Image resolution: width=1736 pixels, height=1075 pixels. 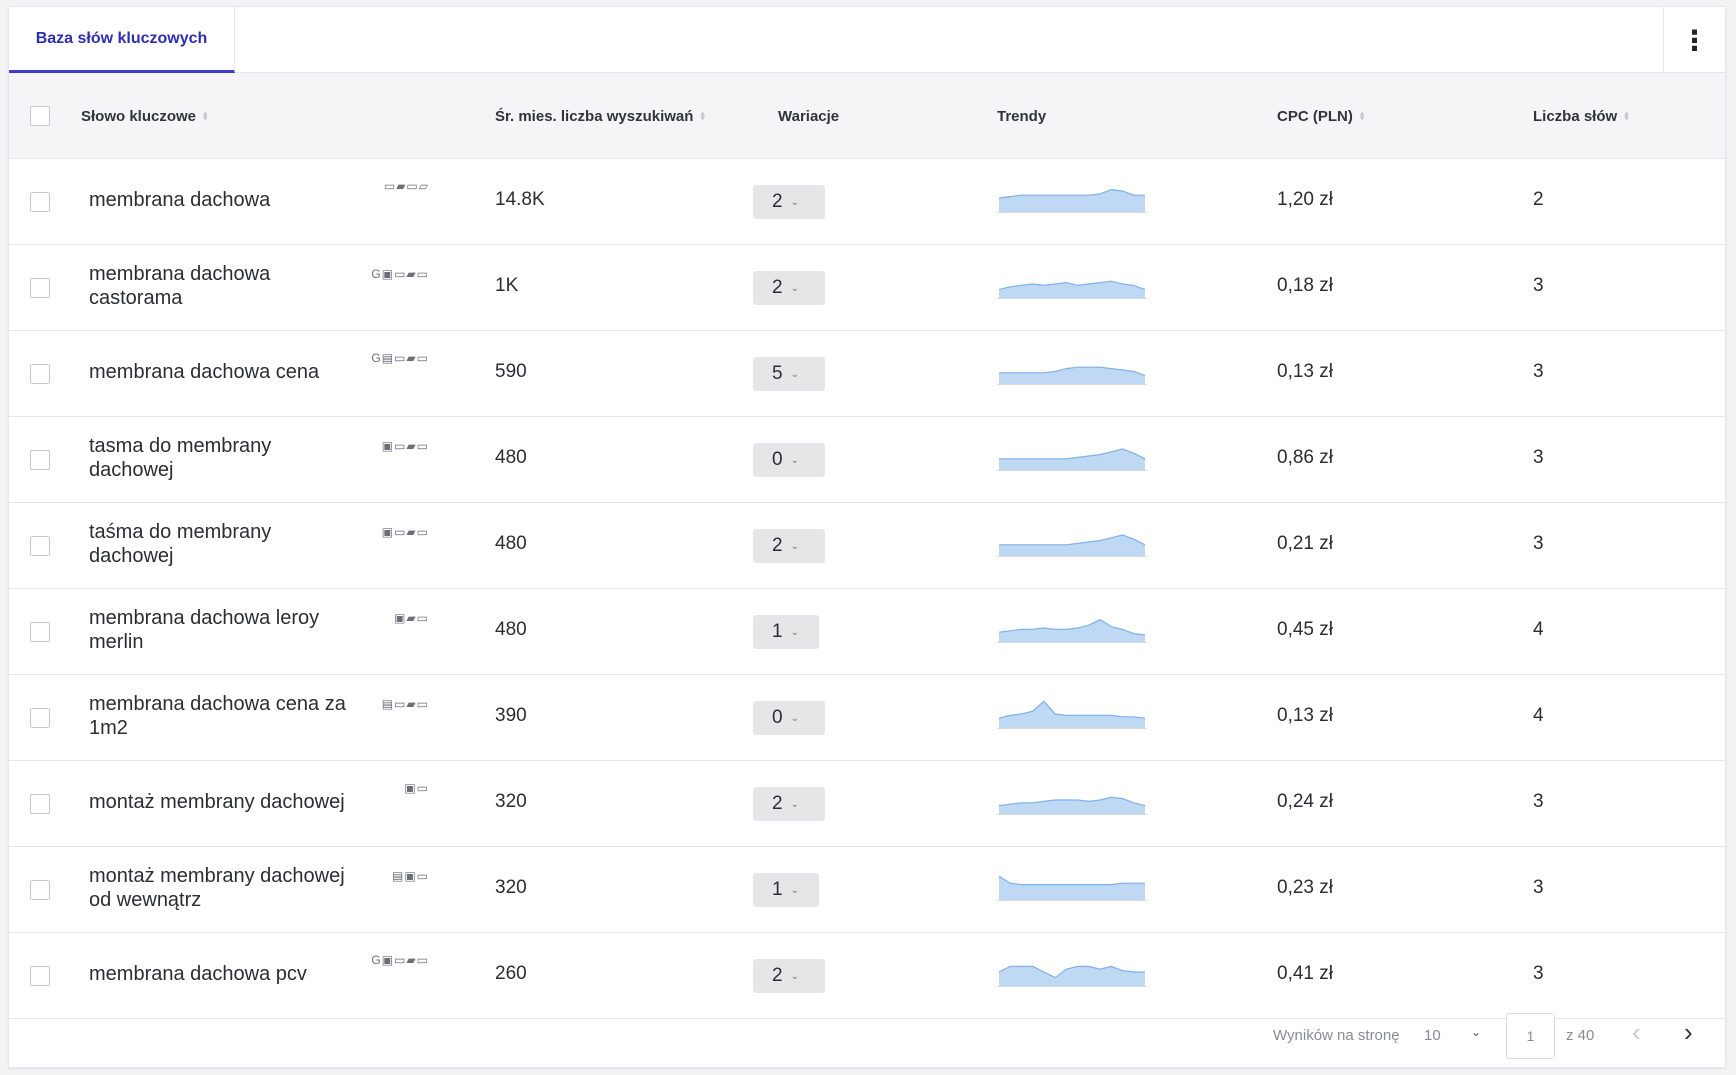 What do you see at coordinates (1071, 880) in the screenshot?
I see `trend-line` at bounding box center [1071, 880].